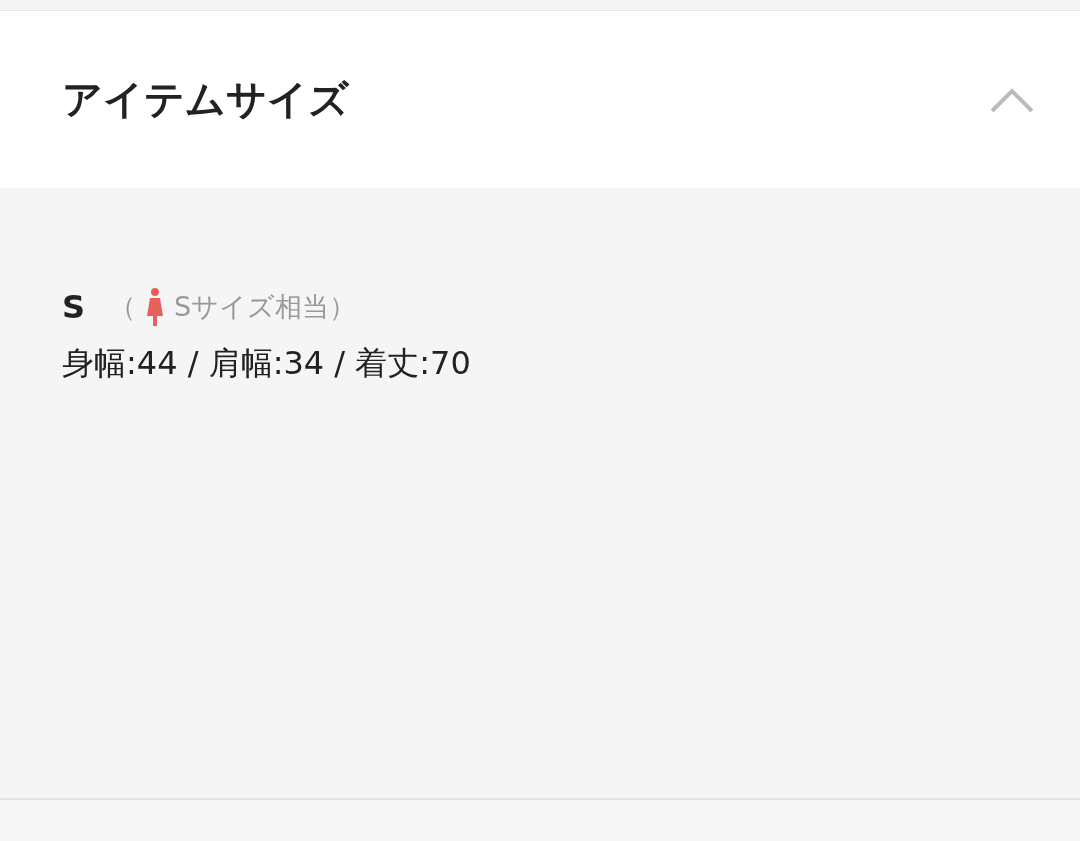  Describe the element at coordinates (265, 307) in the screenshot. I see `size-equivalent: Sサイズ相当）` at that location.